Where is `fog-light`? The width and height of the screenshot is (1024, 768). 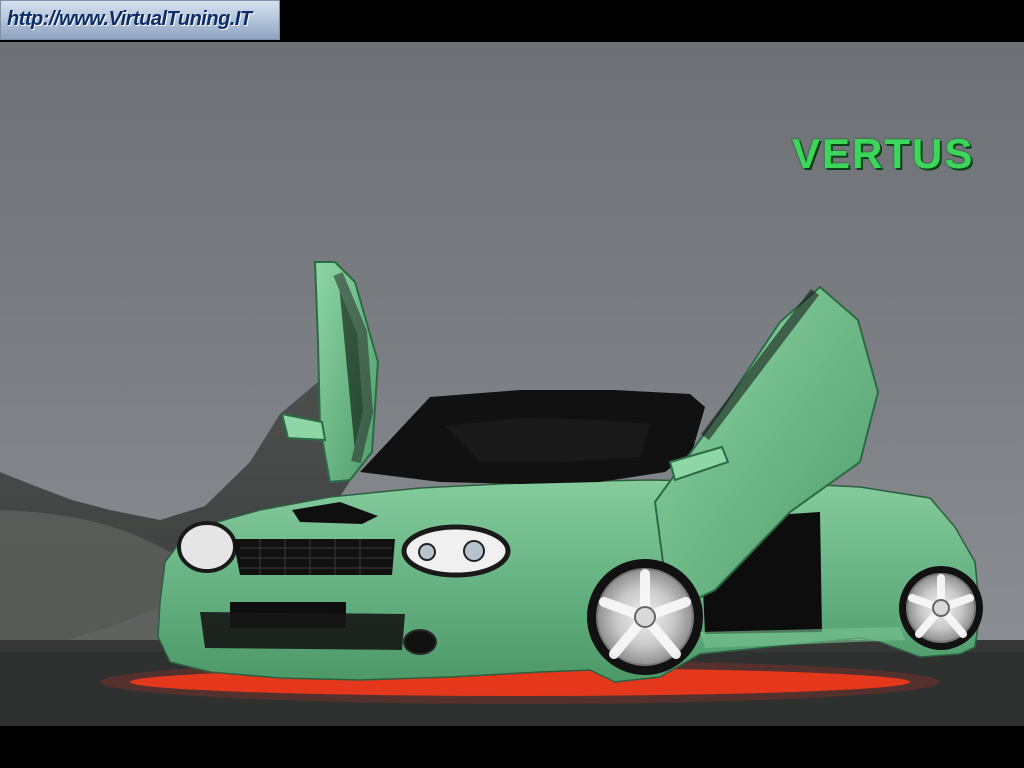
fog-light is located at coordinates (420, 642).